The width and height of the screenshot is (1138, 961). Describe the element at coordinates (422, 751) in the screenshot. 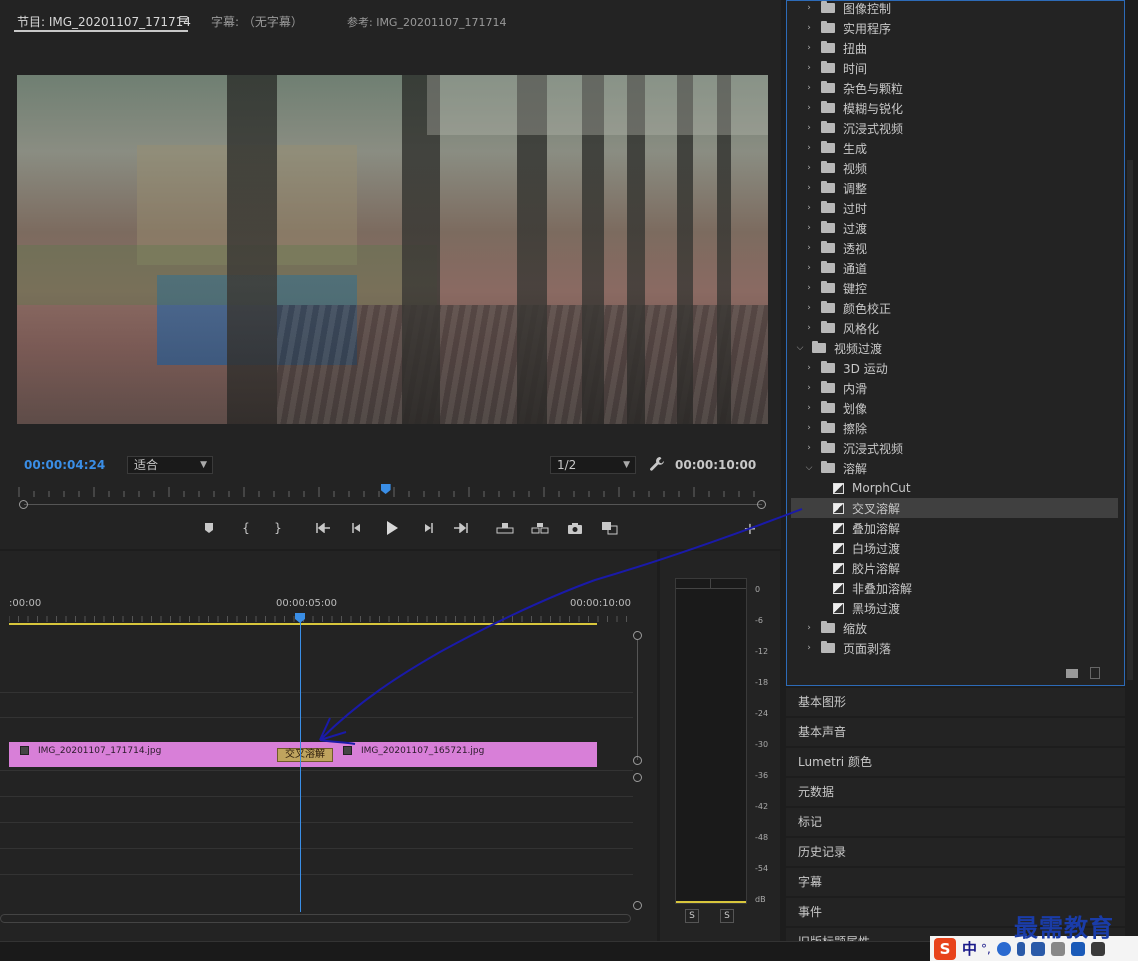

I see `clip-b-label: IMG_20201107_165721.jpg` at that location.